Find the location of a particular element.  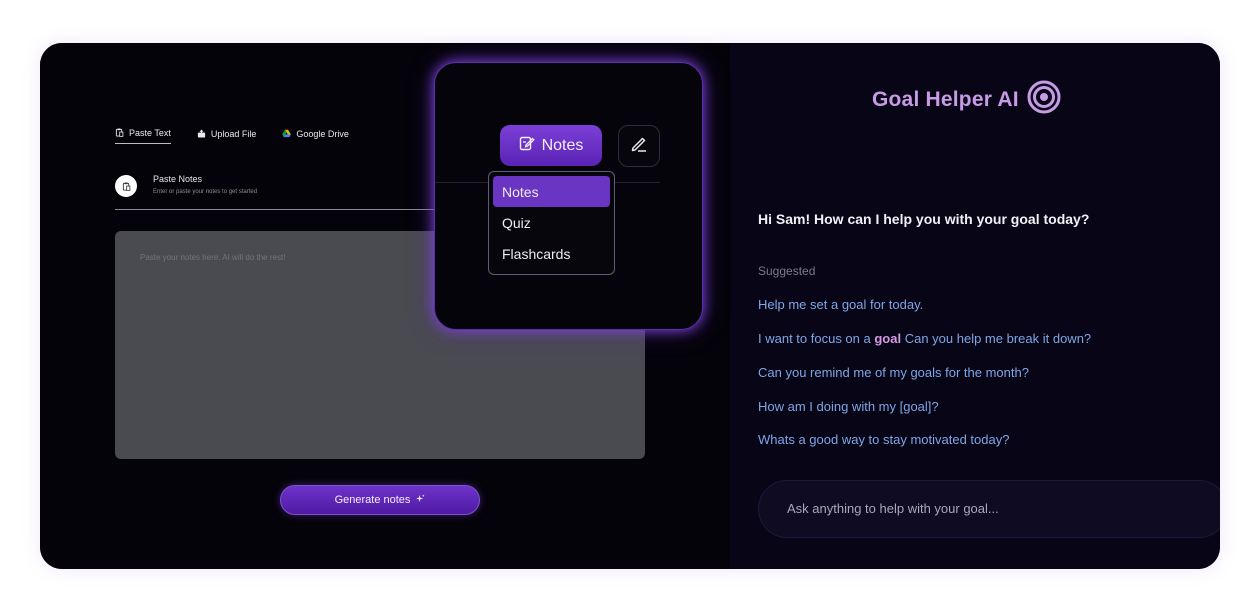

sparkle-icon is located at coordinates (420, 500).